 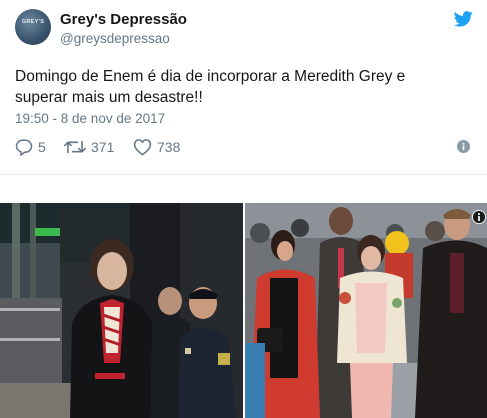 I want to click on user-handle: @greysdepressao, so click(x=115, y=38).